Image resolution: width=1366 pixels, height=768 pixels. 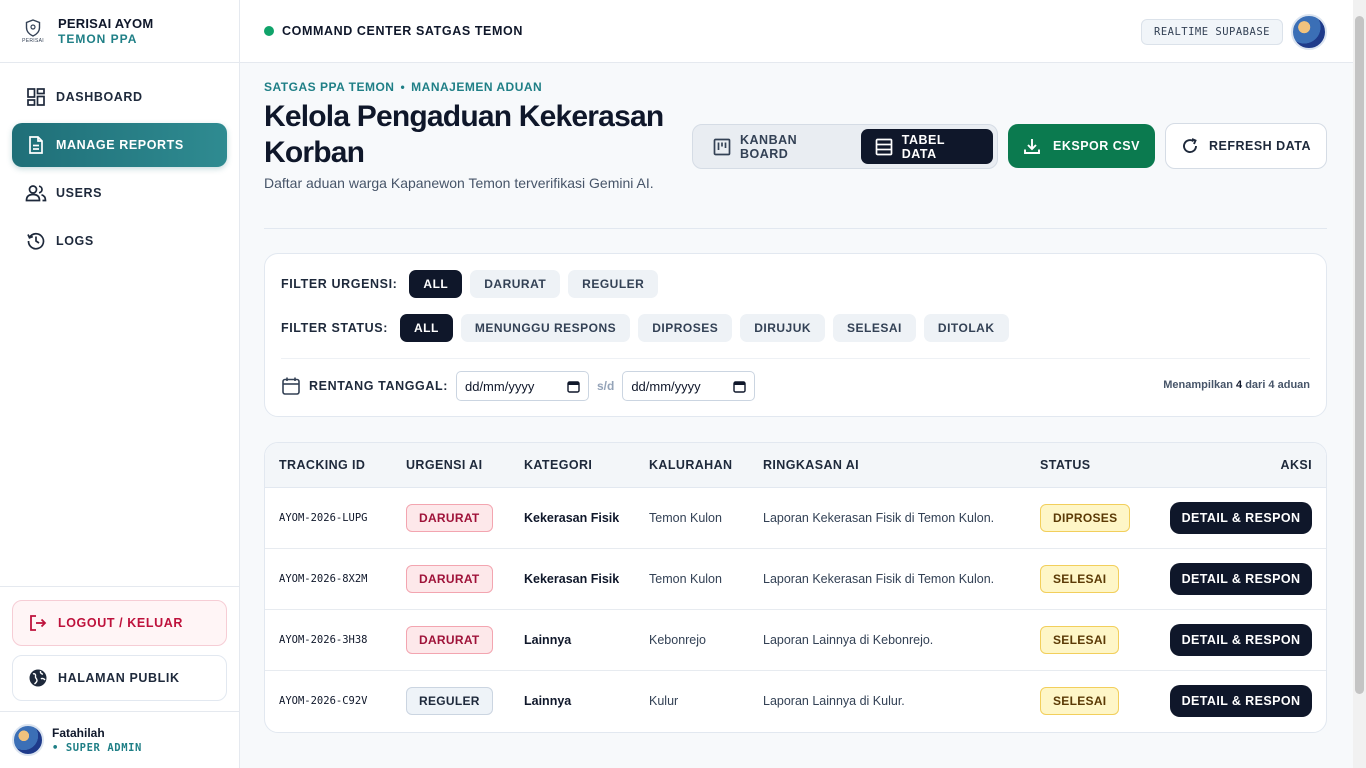 What do you see at coordinates (1096, 146) in the screenshot?
I see `export-csv-label: EKSPOR CSV` at bounding box center [1096, 146].